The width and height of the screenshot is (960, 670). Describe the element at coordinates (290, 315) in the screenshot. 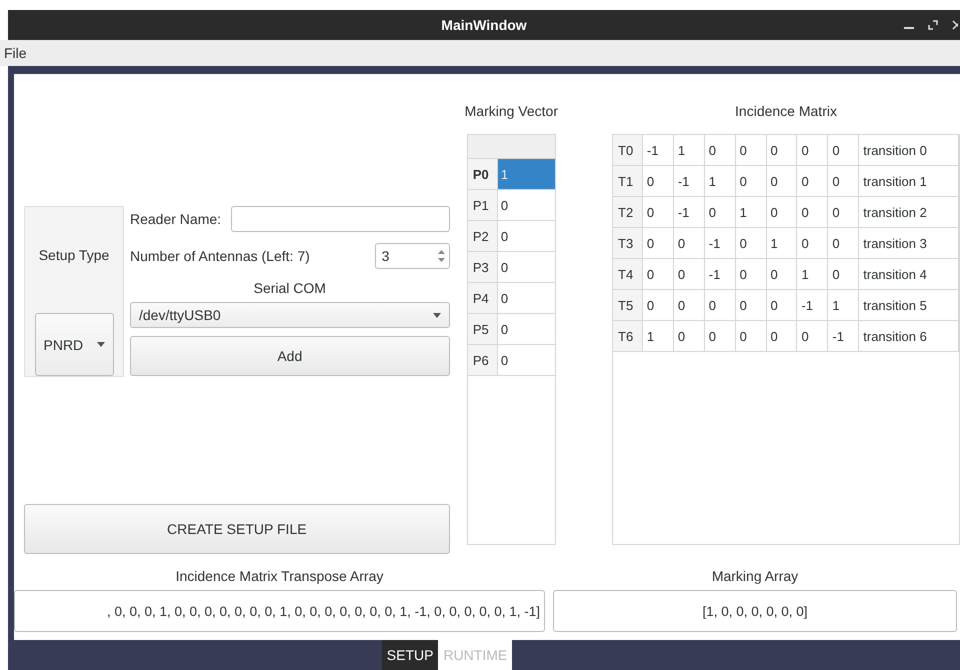

I see `serial-port-dropdown: /dev/ttyUSB0` at that location.